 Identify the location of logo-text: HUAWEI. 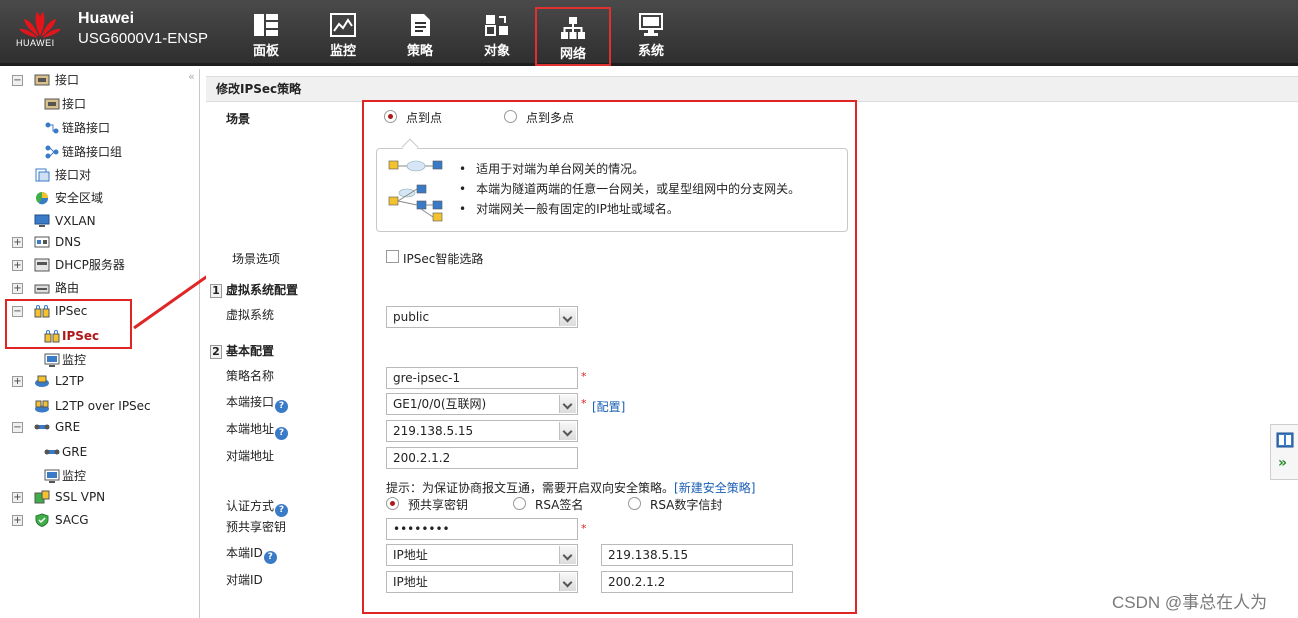
(35, 43).